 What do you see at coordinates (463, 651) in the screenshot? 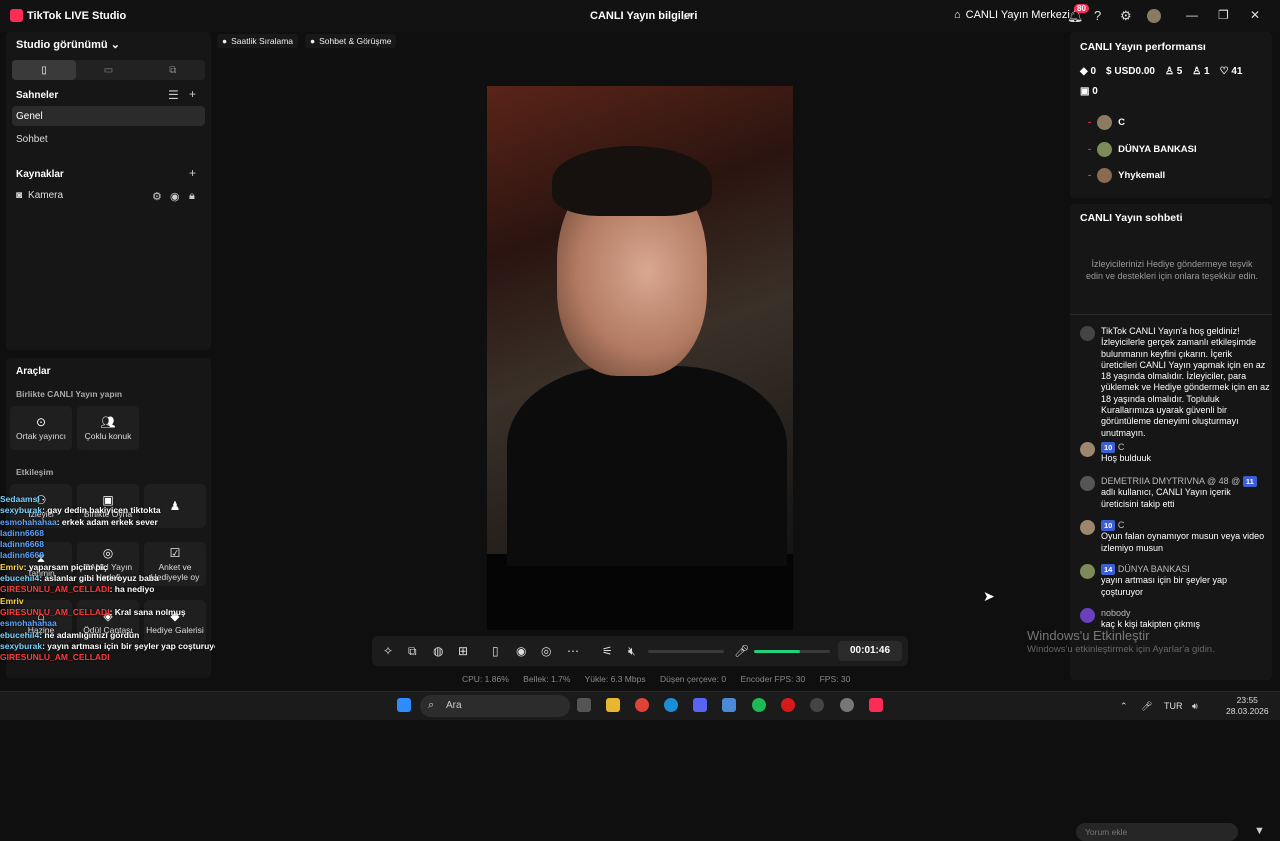
I see `add-media-icon: ⊞` at bounding box center [463, 651].